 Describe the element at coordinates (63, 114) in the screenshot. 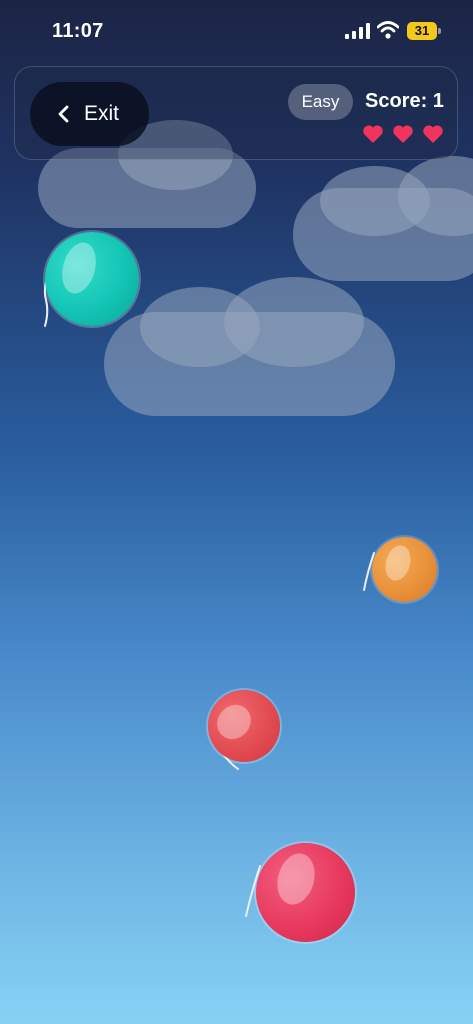

I see `chevron-left-icon` at that location.